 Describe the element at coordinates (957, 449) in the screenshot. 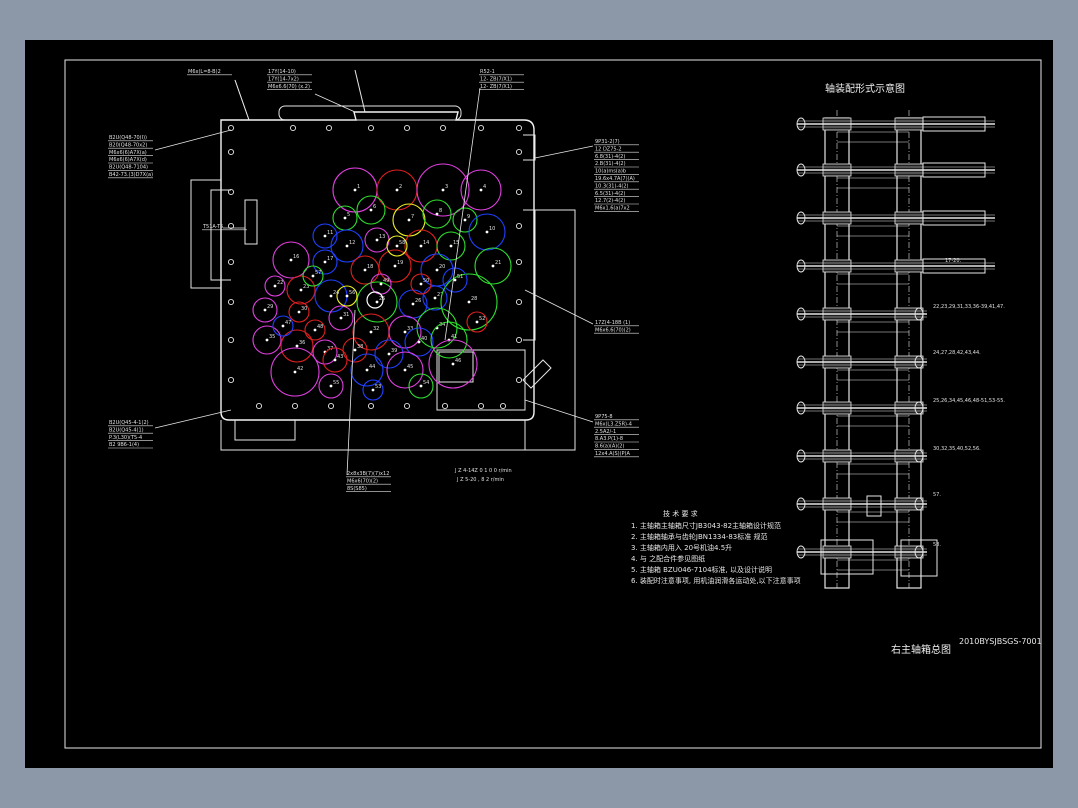

I see `schematic-label: 30,32,35,40,52,56.` at that location.